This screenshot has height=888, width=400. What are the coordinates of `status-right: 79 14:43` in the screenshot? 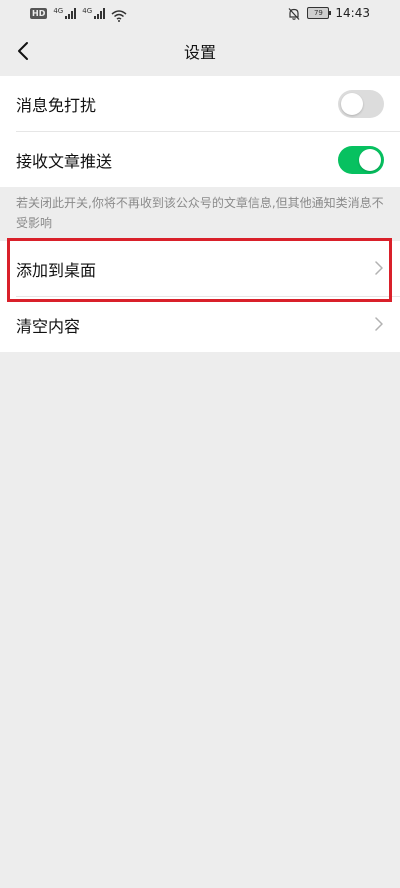 It's located at (328, 13).